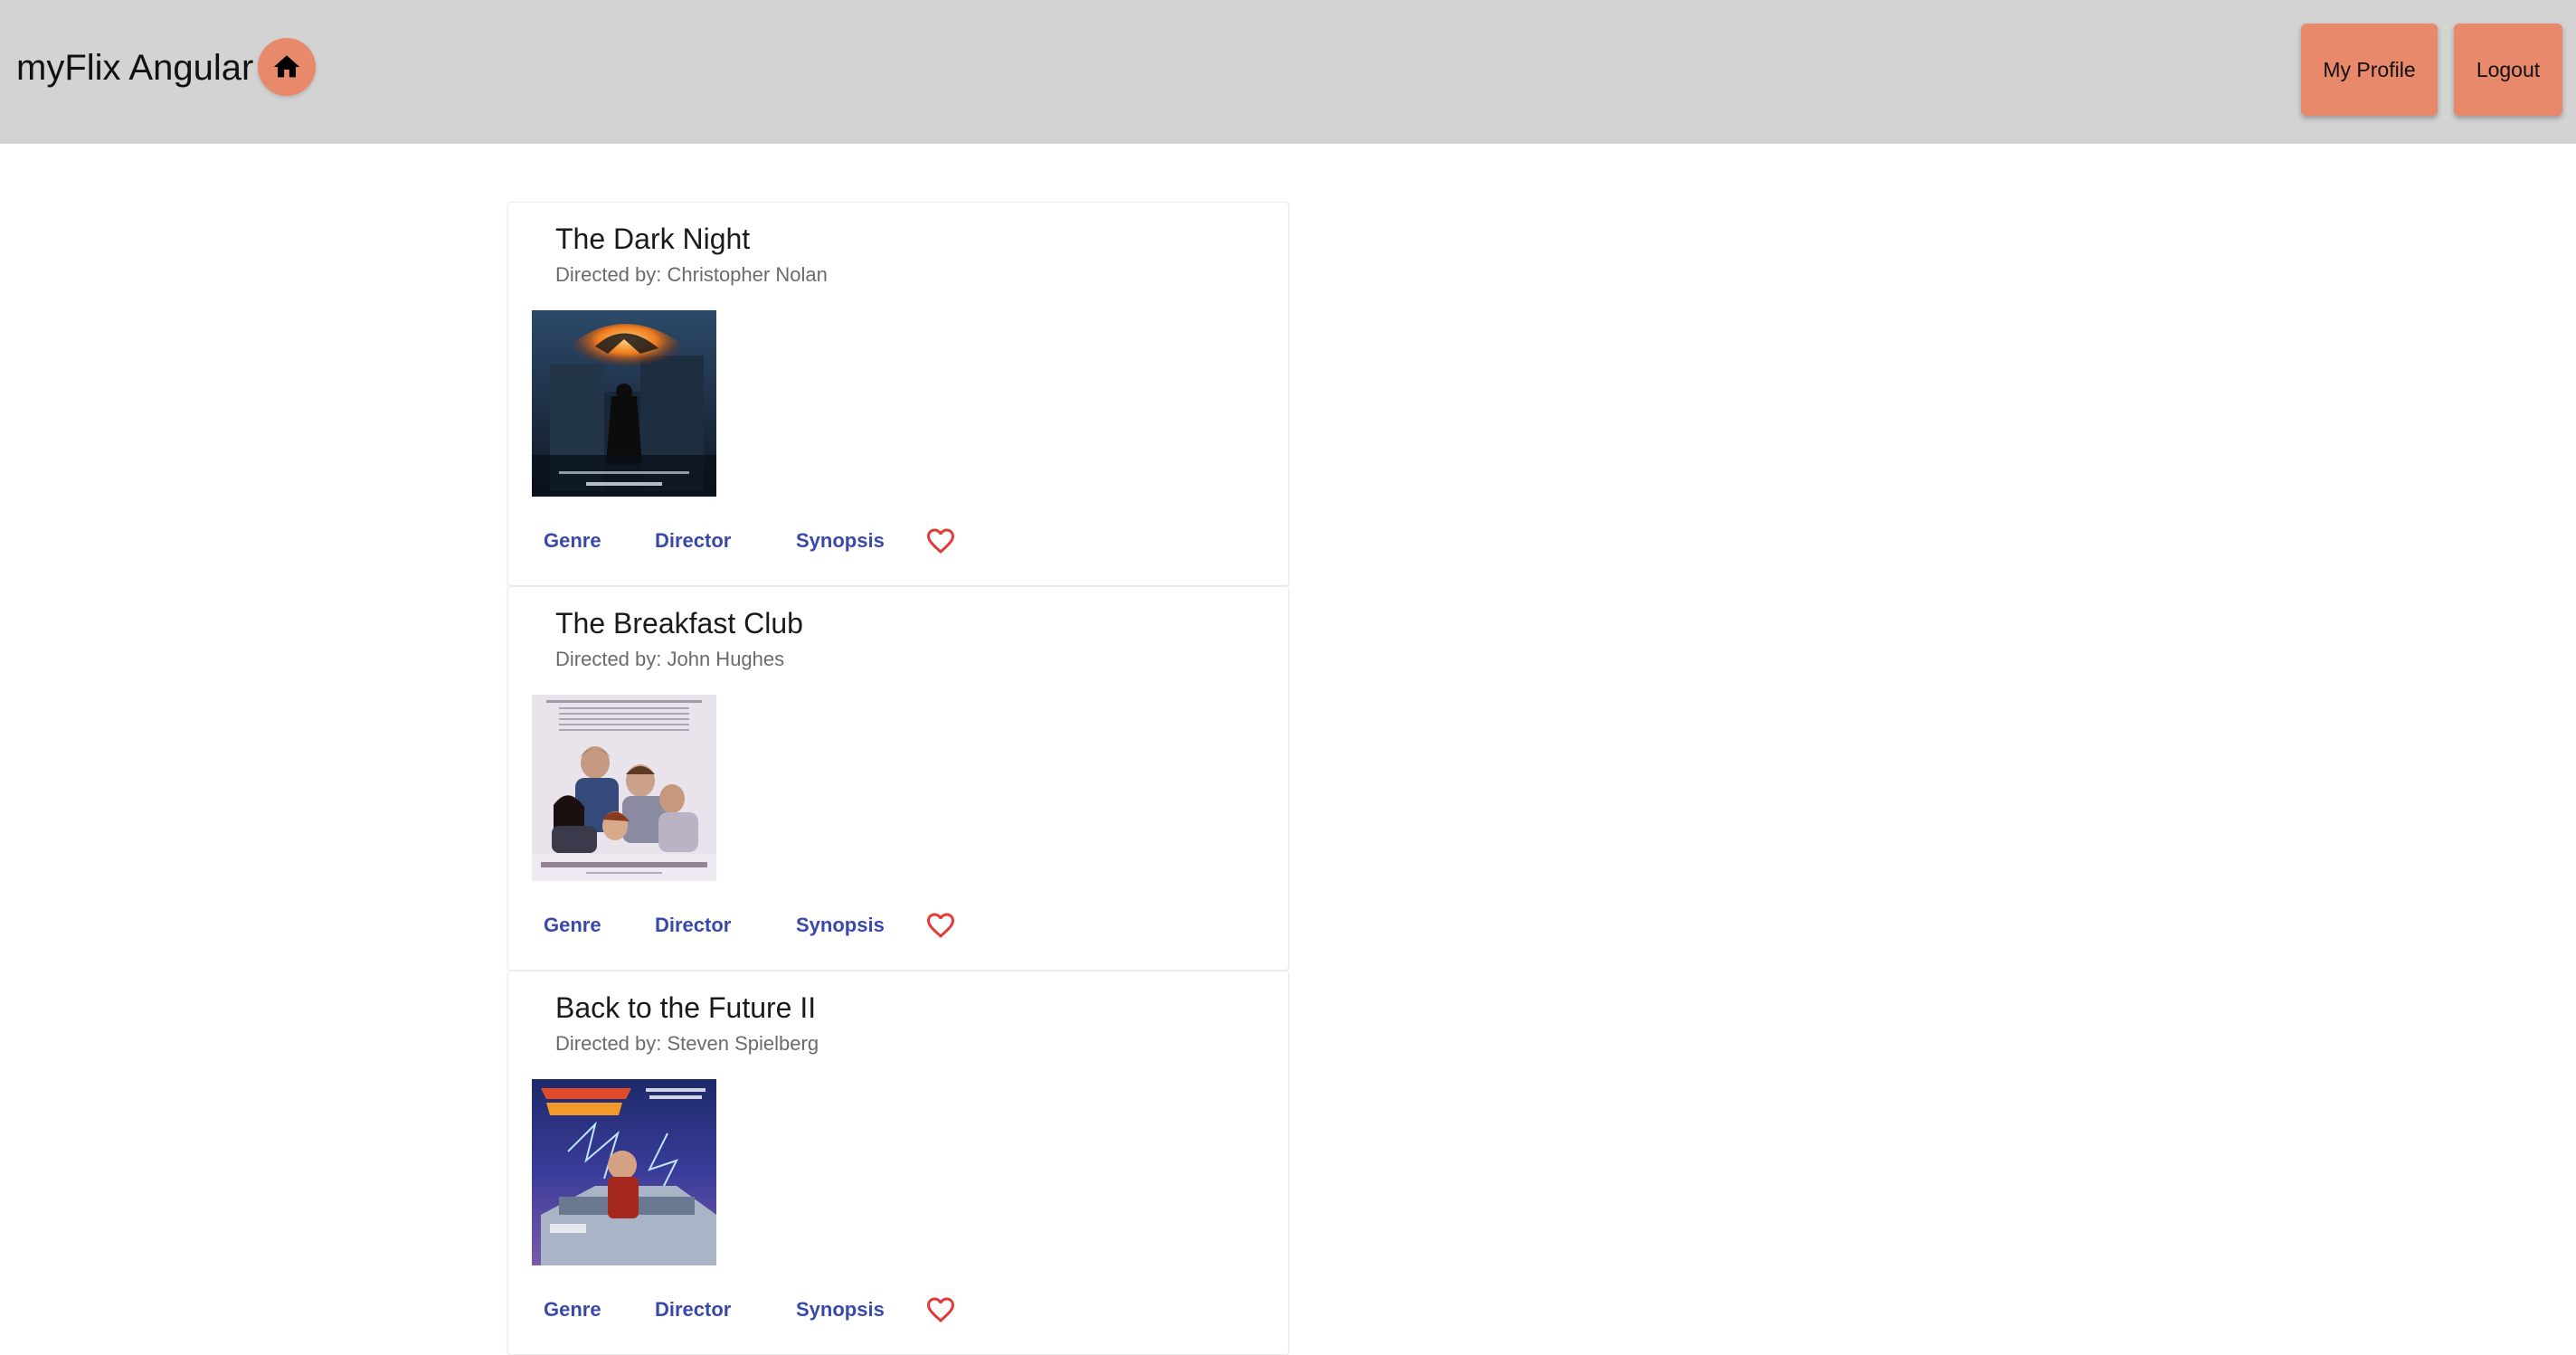 The height and width of the screenshot is (1355, 2576). I want to click on logout-button: Logout, so click(2508, 70).